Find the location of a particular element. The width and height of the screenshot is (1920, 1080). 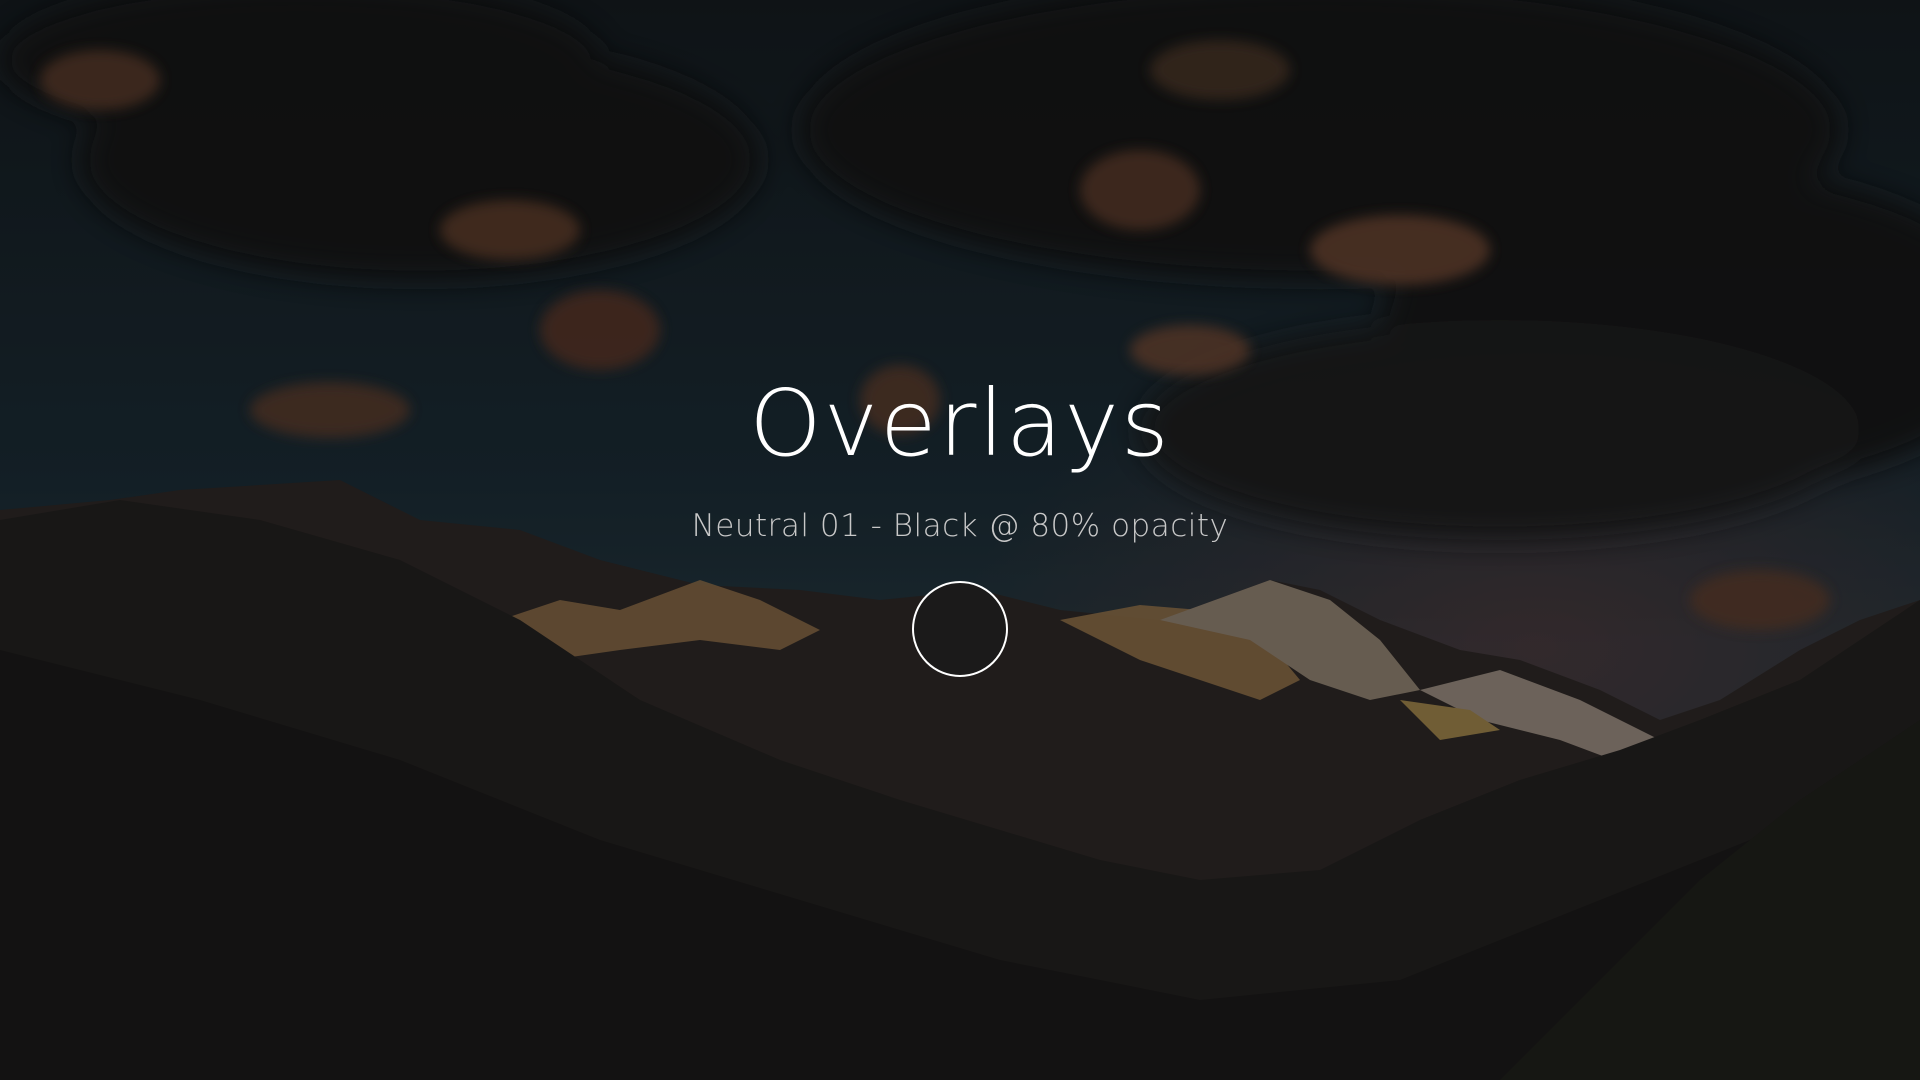

color-swatch-circle is located at coordinates (960, 629).